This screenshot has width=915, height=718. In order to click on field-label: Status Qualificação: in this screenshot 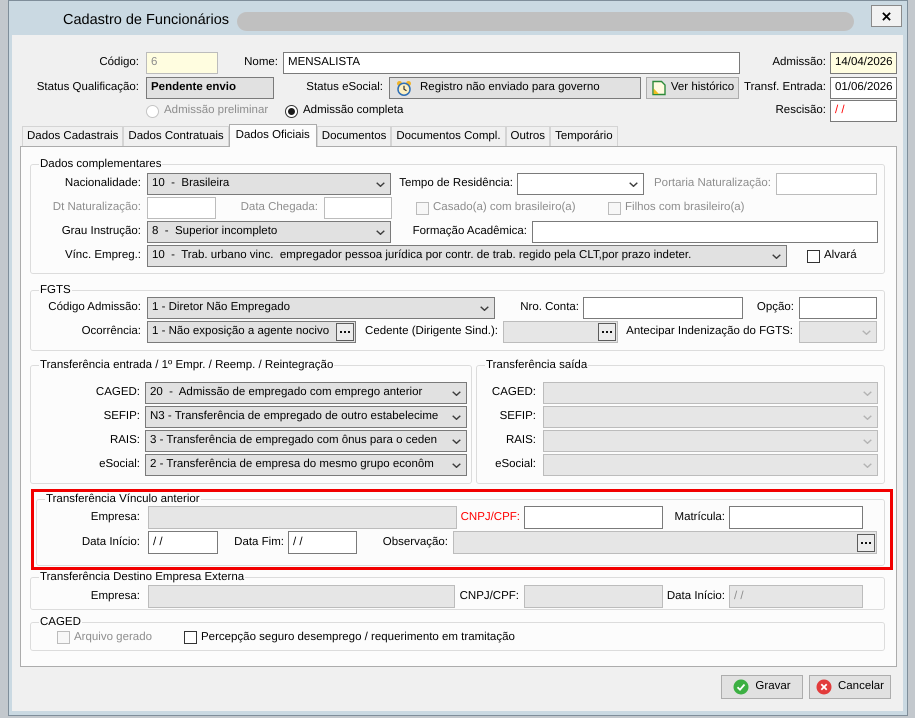, I will do `click(87, 88)`.